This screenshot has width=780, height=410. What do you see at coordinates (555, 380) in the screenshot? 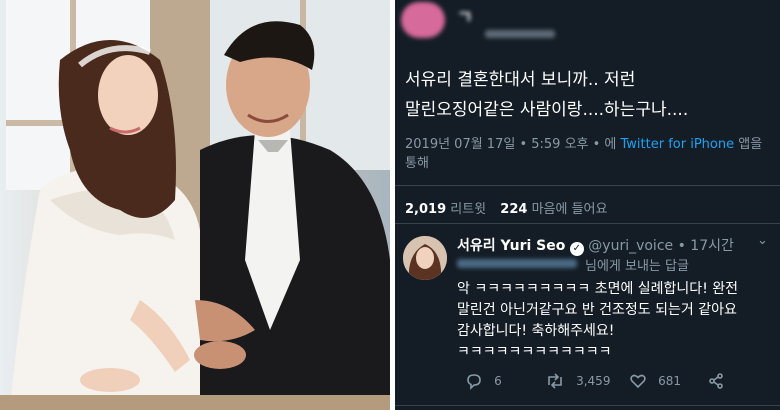
I see `retweet-icon` at bounding box center [555, 380].